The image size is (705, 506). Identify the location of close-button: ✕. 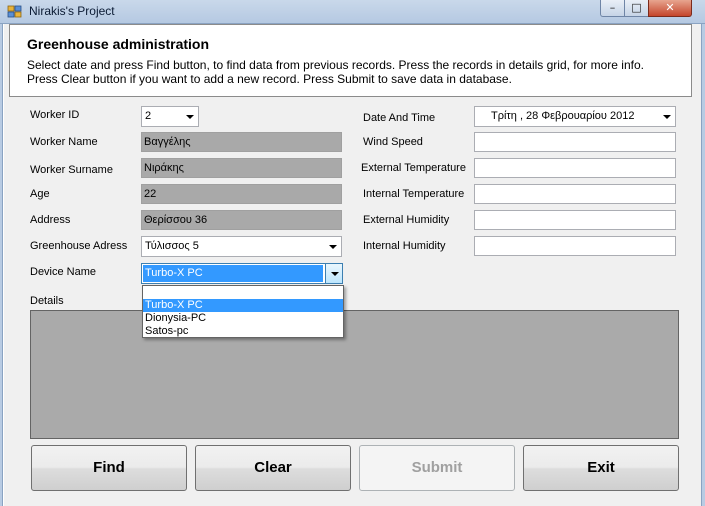
(670, 8).